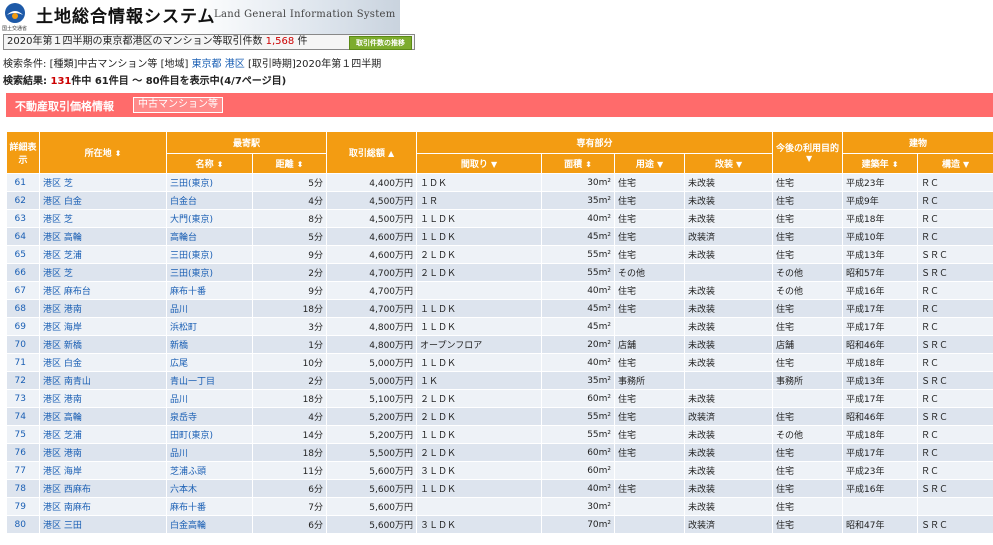 The image size is (993, 545). I want to click on area-ward-link: 港区, so click(235, 64).